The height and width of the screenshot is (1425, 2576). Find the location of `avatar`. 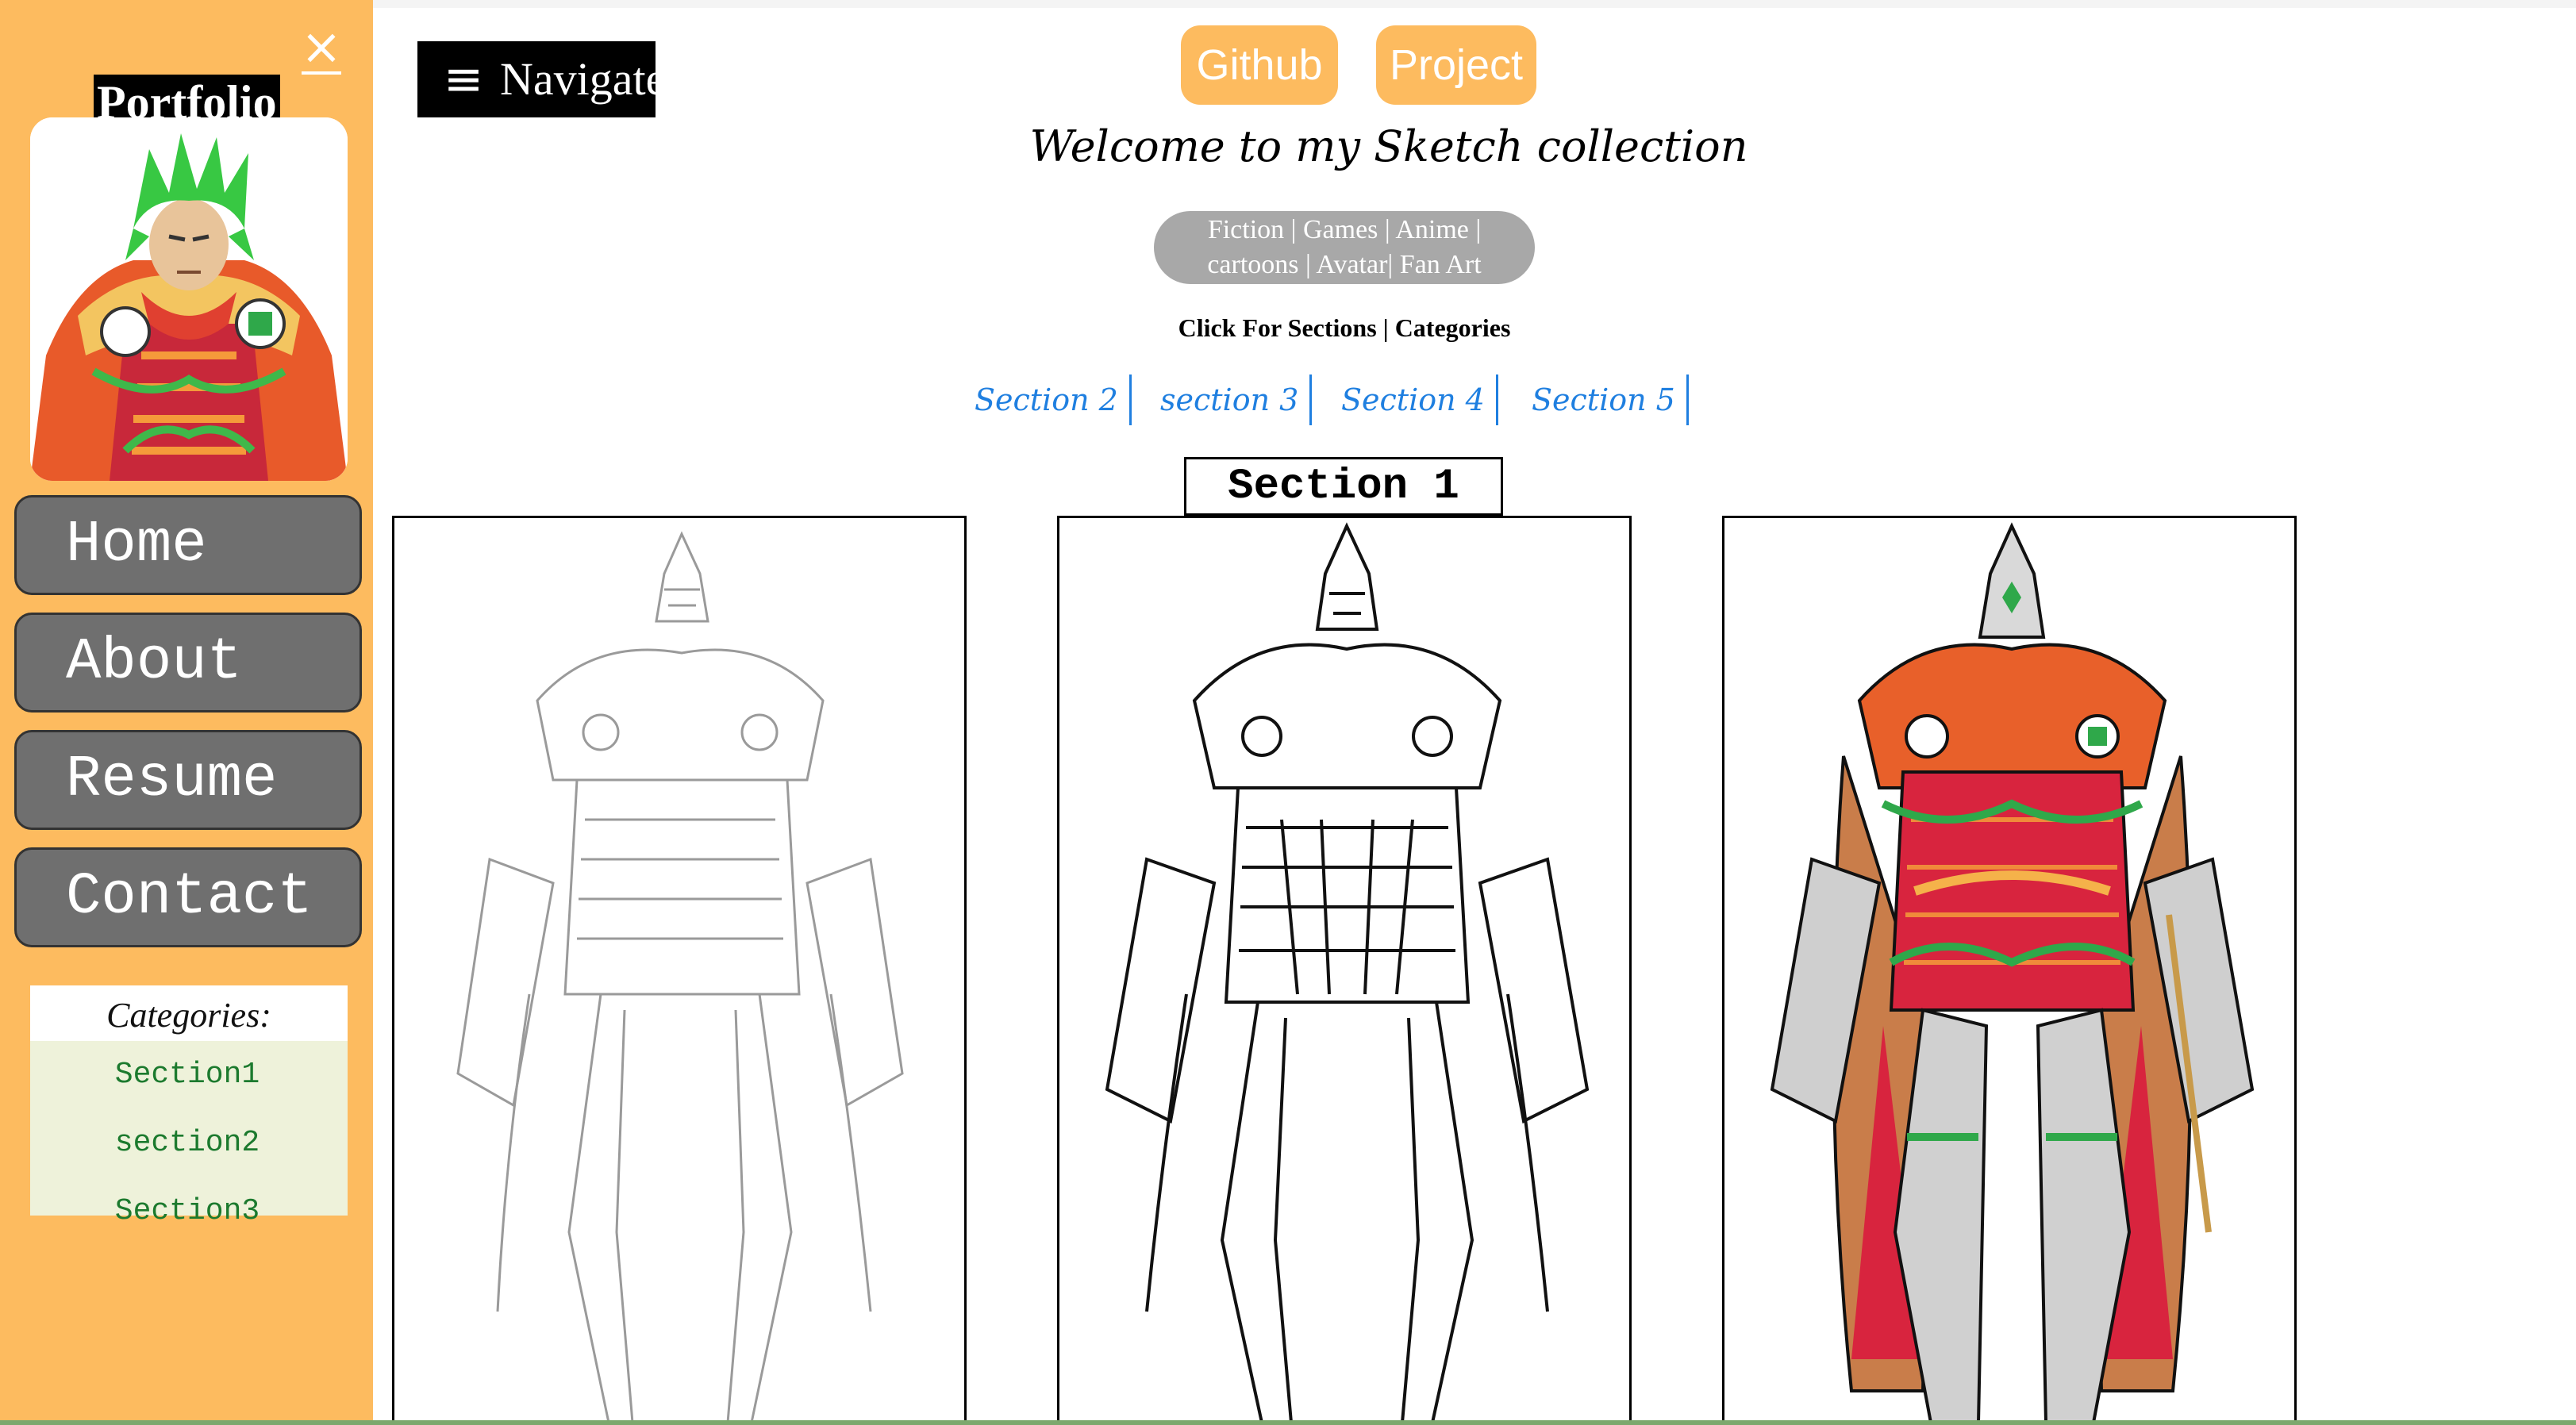

avatar is located at coordinates (189, 299).